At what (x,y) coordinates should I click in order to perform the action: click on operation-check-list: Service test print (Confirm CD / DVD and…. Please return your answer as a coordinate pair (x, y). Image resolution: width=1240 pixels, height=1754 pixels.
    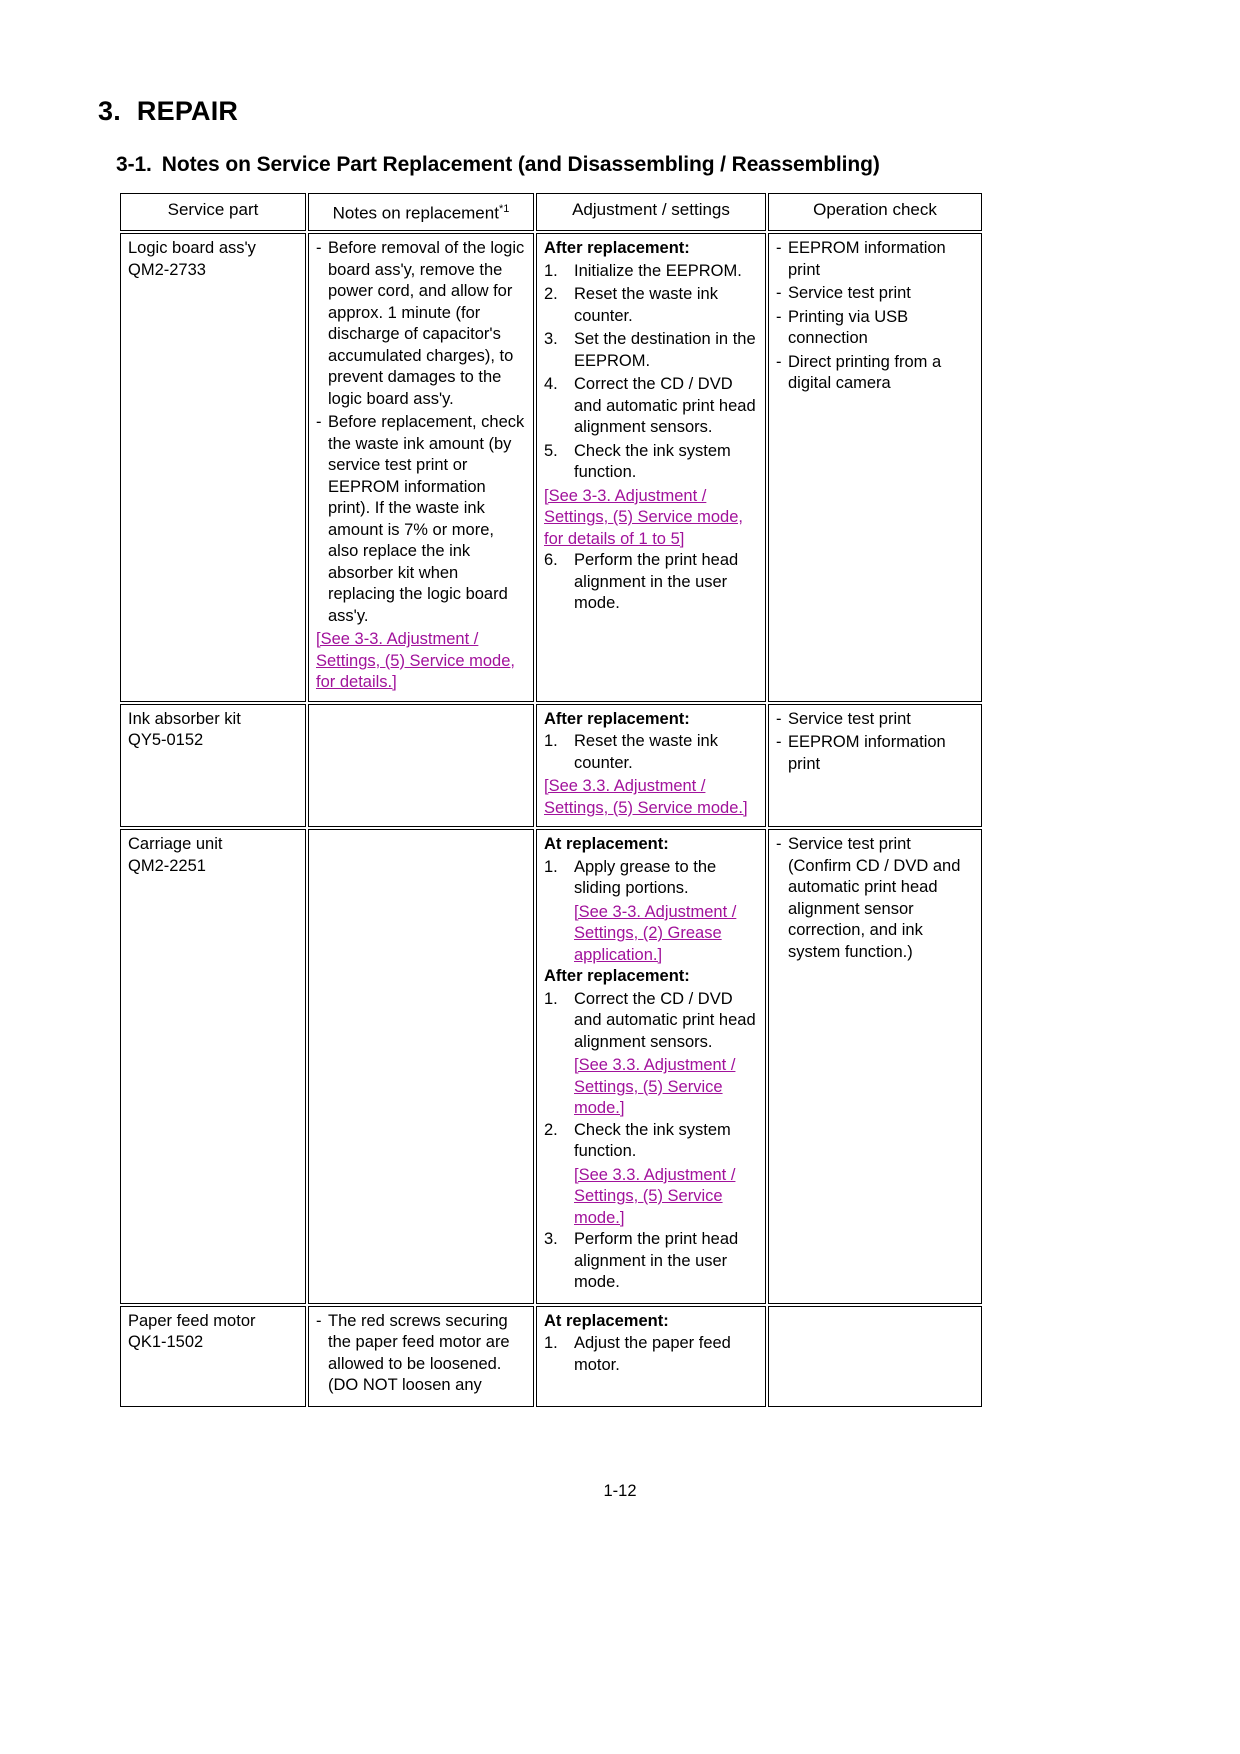
    Looking at the image, I should click on (875, 898).